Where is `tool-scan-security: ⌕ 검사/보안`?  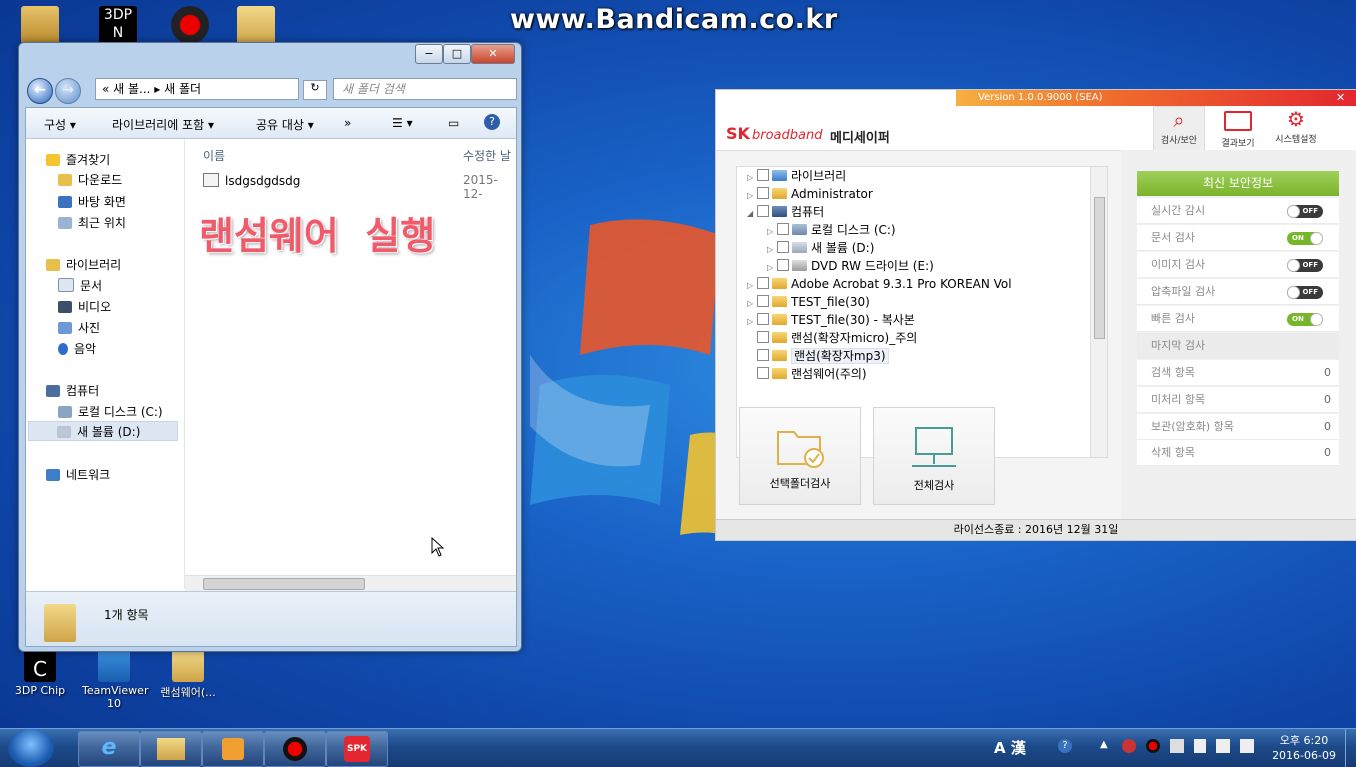 tool-scan-security: ⌕ 검사/보안 is located at coordinates (1179, 129).